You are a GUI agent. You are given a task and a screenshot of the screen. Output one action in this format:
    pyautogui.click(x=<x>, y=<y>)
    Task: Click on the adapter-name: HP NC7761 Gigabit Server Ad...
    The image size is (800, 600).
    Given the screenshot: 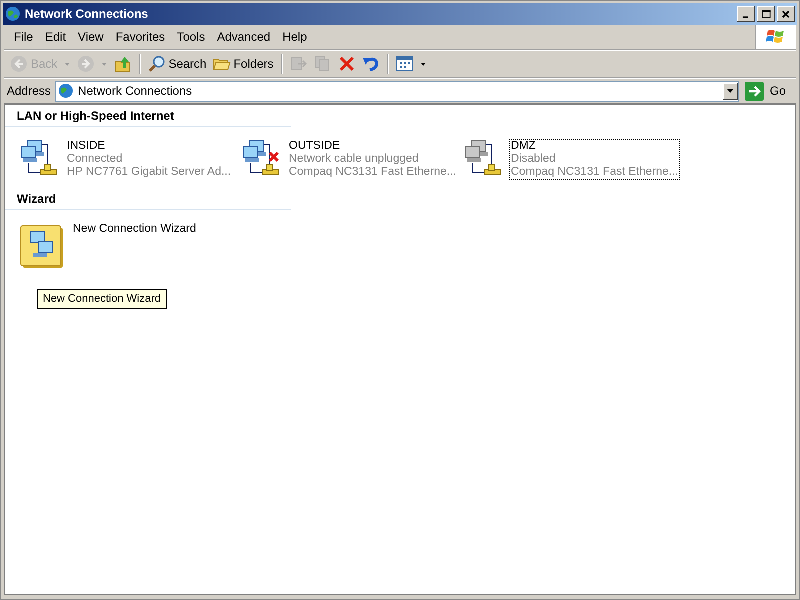 What is the action you would take?
    pyautogui.click(x=149, y=172)
    